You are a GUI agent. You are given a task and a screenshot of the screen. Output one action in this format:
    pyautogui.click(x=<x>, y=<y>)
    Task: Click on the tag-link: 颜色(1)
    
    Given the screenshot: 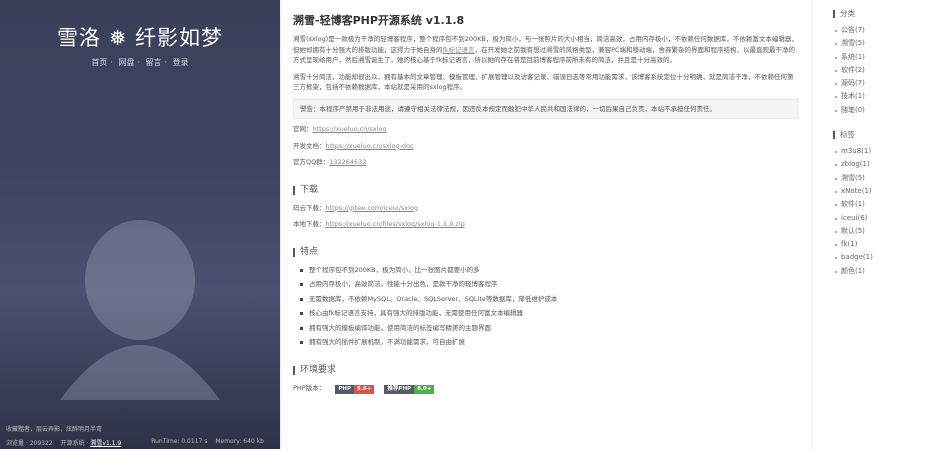 What is the action you would take?
    pyautogui.click(x=881, y=271)
    